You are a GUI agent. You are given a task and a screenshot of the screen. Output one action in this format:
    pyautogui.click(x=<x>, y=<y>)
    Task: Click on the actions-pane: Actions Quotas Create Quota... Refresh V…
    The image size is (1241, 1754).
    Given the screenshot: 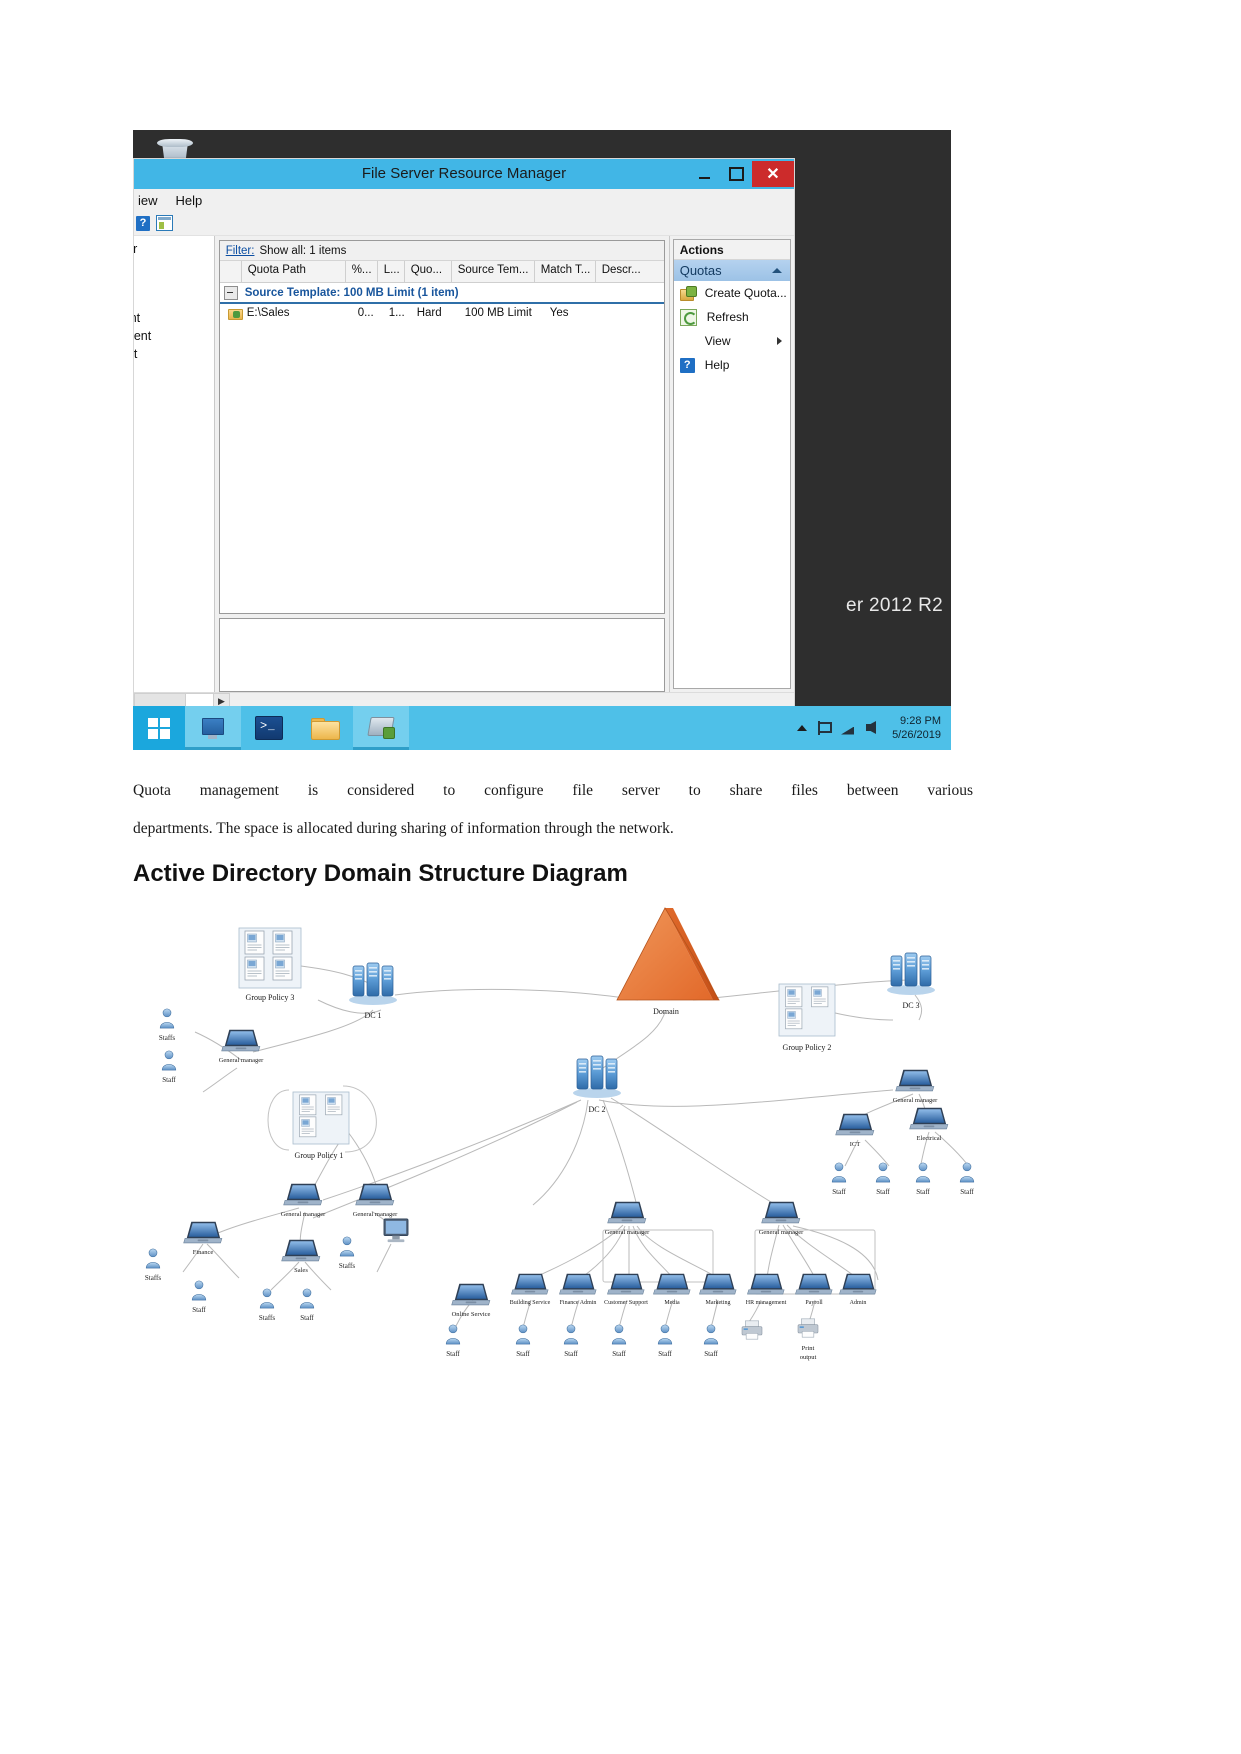 What is the action you would take?
    pyautogui.click(x=731, y=464)
    